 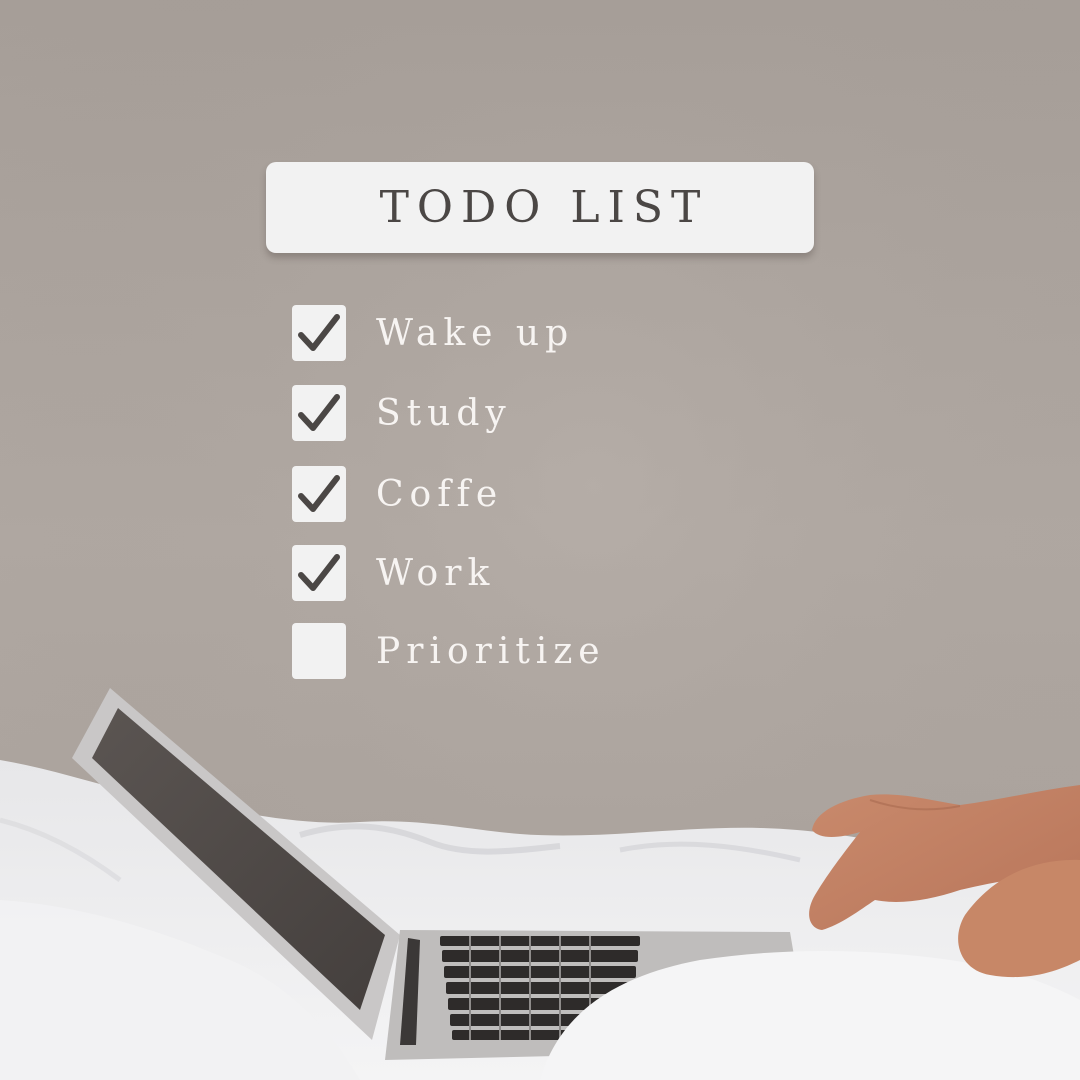 What do you see at coordinates (319, 651) in the screenshot?
I see `checkbox-unchecked` at bounding box center [319, 651].